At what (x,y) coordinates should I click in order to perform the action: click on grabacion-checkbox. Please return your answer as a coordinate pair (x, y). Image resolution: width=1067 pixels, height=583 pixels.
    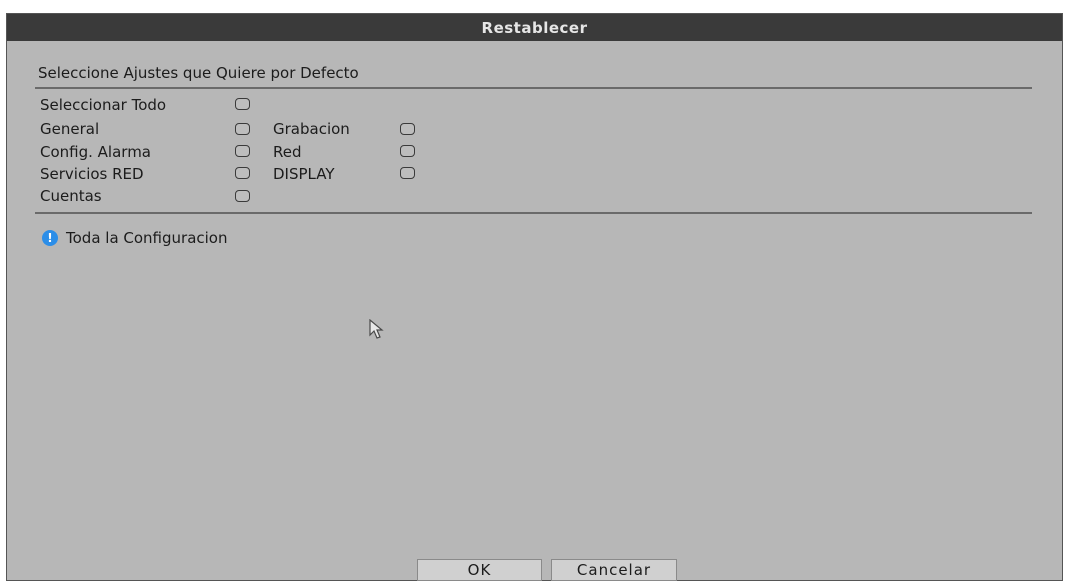
    Looking at the image, I should click on (407, 129).